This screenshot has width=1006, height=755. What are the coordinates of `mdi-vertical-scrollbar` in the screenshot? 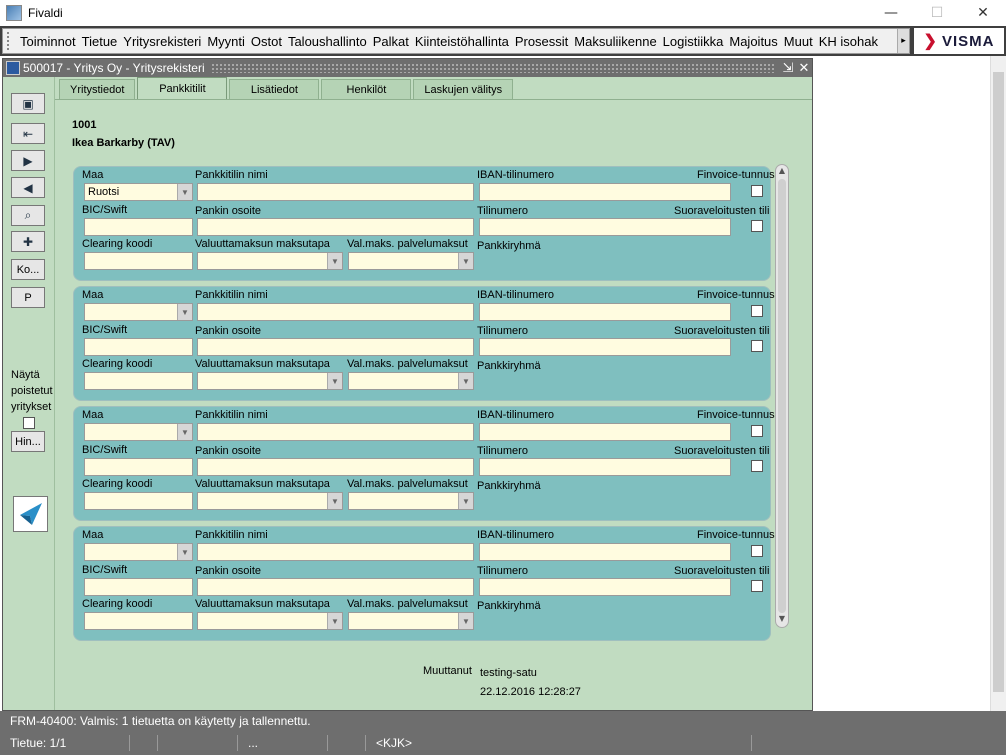 It's located at (998, 383).